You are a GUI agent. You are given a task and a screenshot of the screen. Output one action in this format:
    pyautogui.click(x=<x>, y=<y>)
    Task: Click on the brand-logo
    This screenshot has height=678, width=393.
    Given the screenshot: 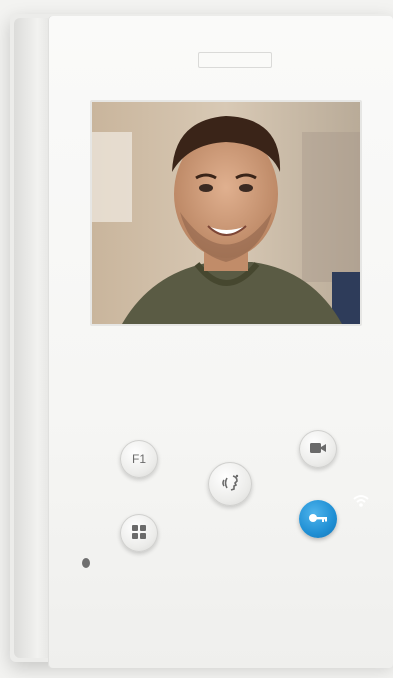 What is the action you would take?
    pyautogui.click(x=235, y=60)
    